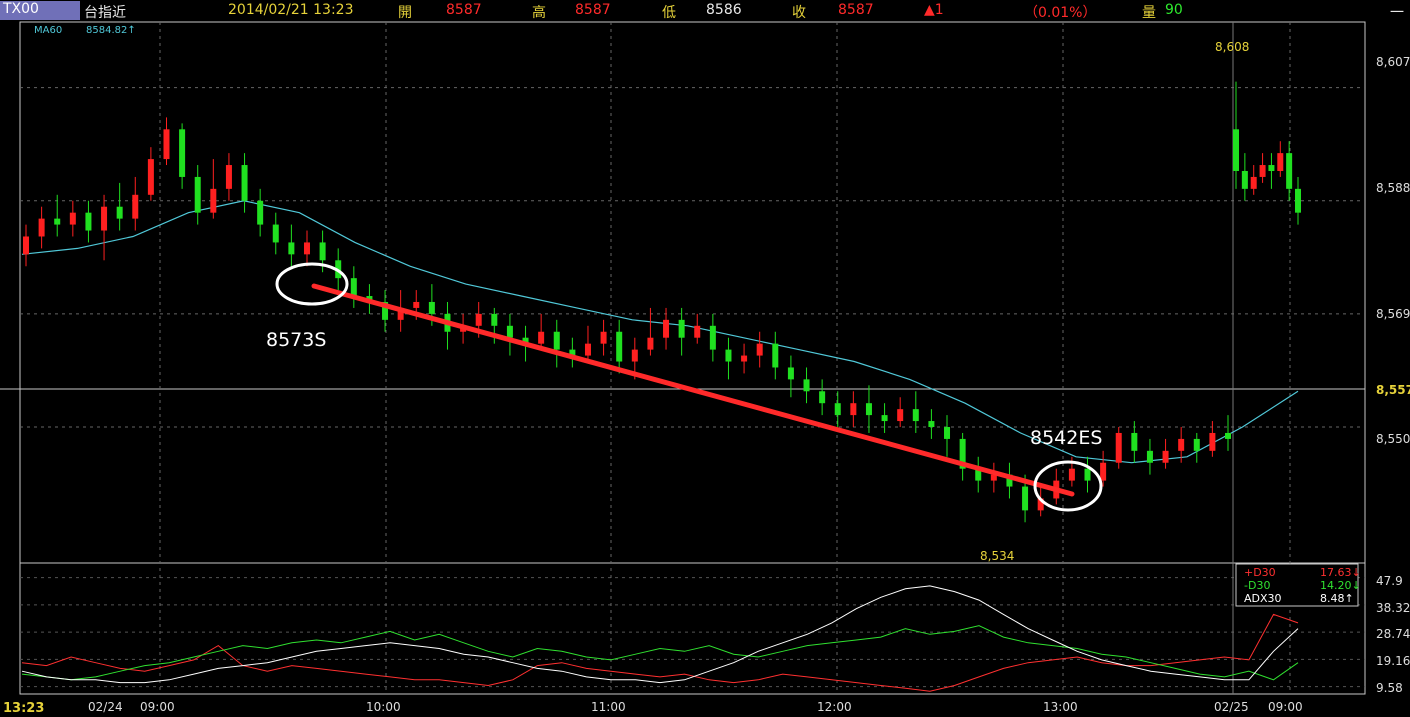 The image size is (1410, 717). Describe the element at coordinates (1066, 438) in the screenshot. I see `exit-label: 8542ES` at that location.